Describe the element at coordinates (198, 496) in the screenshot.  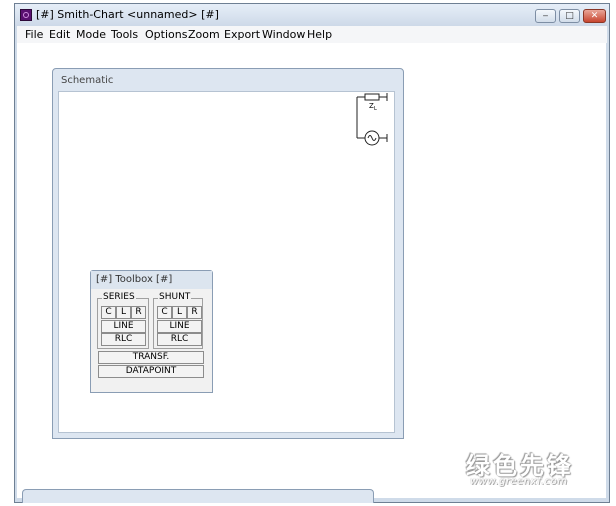
I see `bottom-panel` at that location.